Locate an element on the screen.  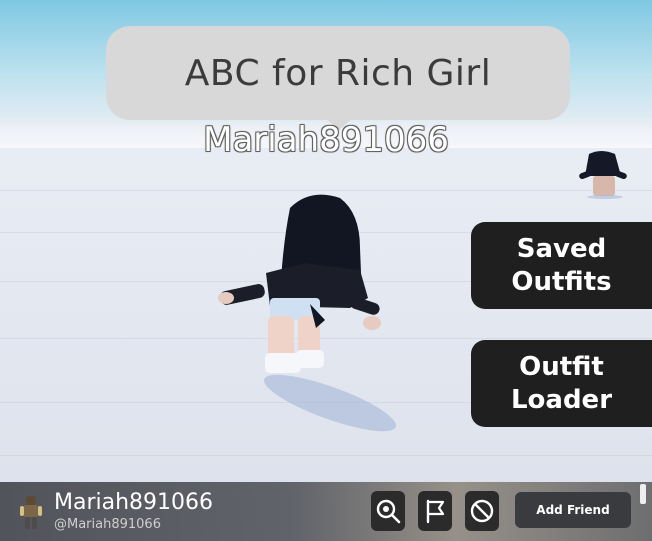
inspect-button is located at coordinates (388, 511).